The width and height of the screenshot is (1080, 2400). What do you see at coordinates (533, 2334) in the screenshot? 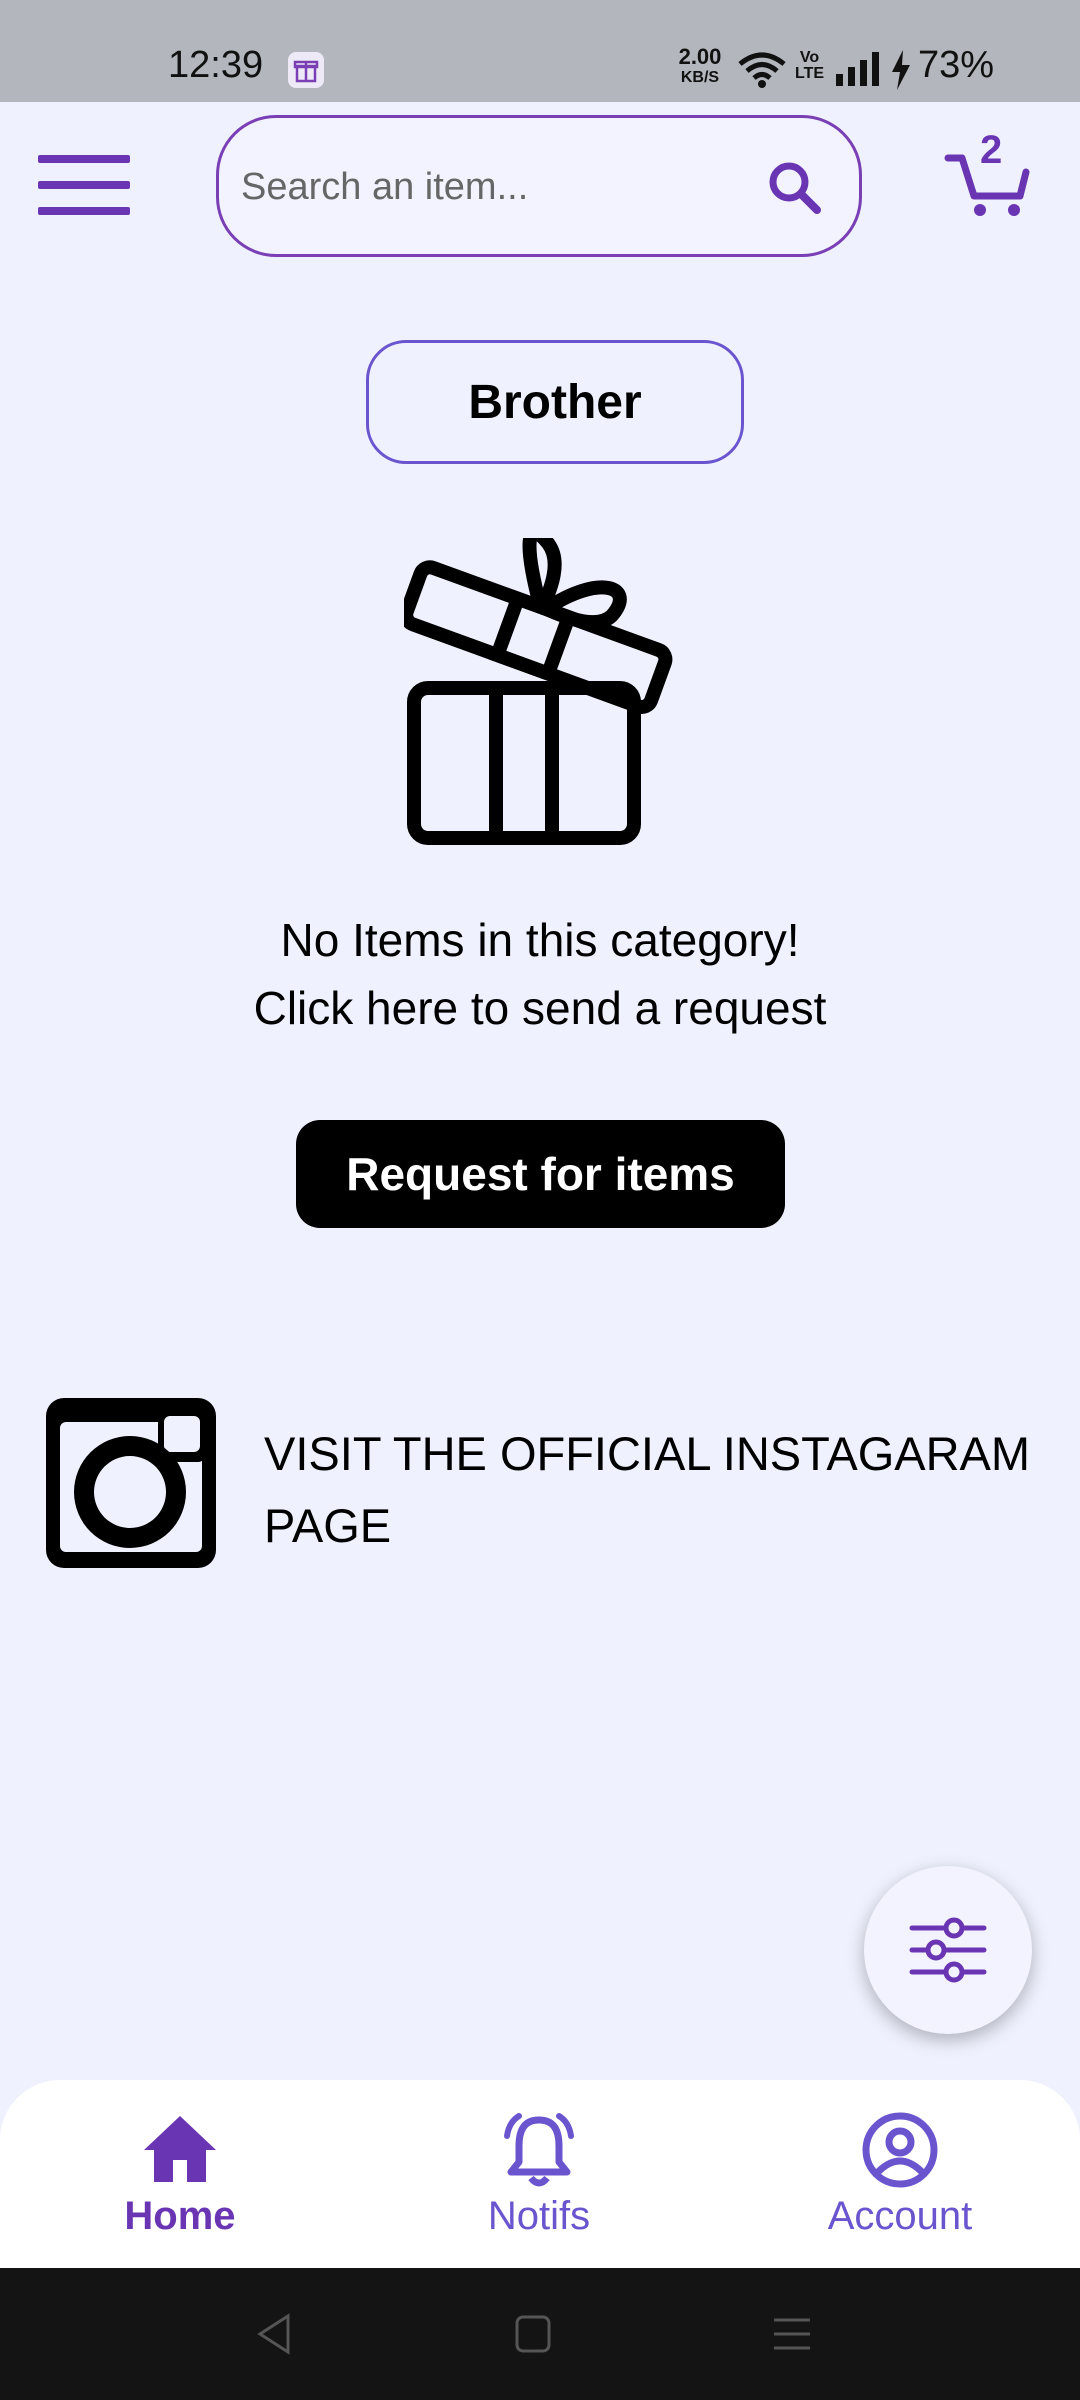
I see `home-square-icon` at bounding box center [533, 2334].